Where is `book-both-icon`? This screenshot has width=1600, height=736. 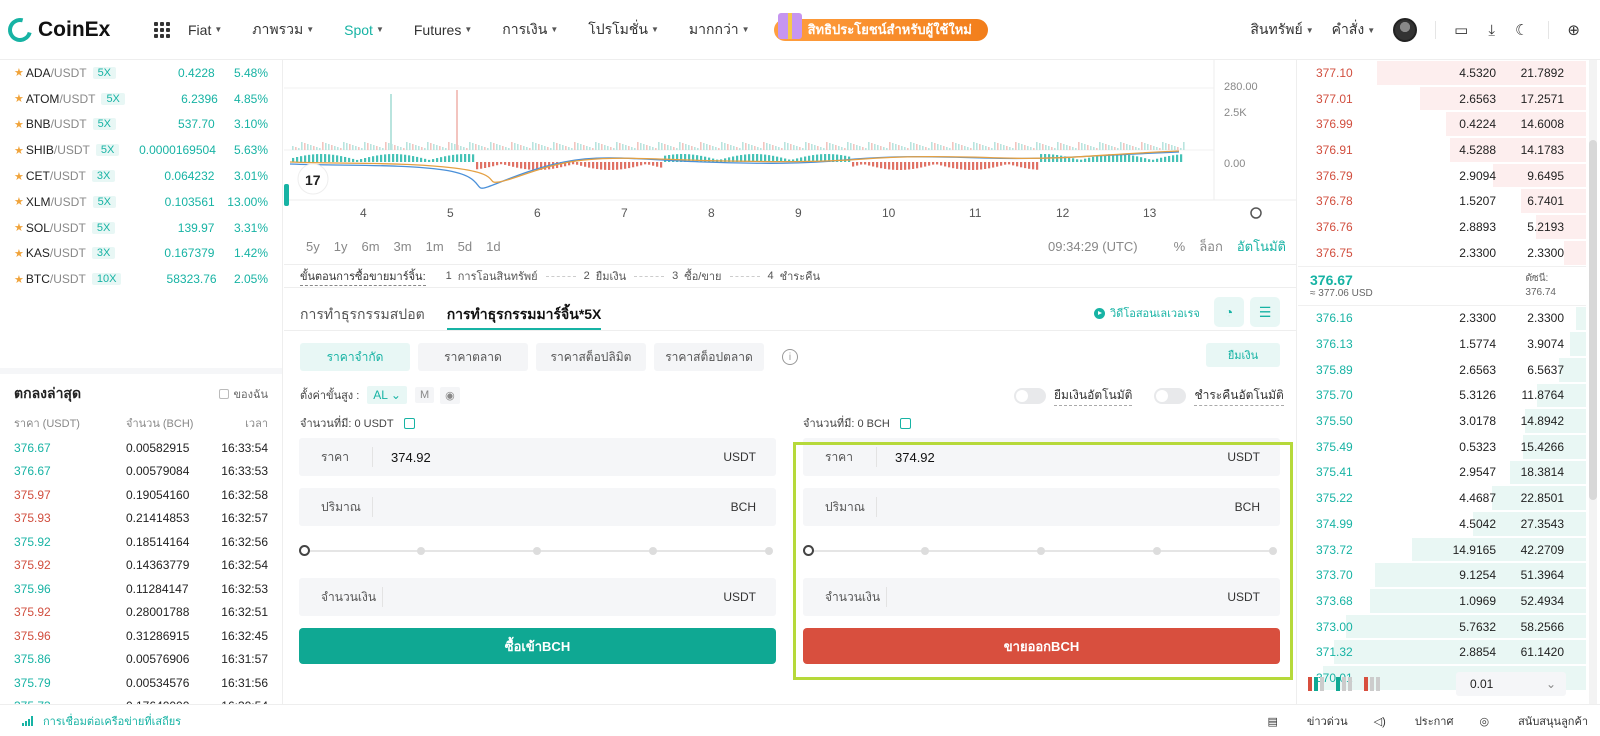 book-both-icon is located at coordinates (1316, 684).